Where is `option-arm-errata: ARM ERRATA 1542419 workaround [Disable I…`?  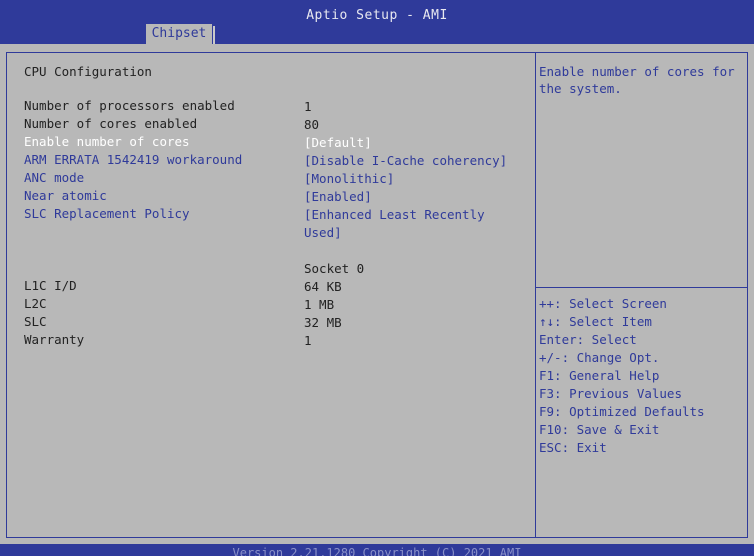
option-arm-errata: ARM ERRATA 1542419 workaround [Disable I… is located at coordinates (278, 161).